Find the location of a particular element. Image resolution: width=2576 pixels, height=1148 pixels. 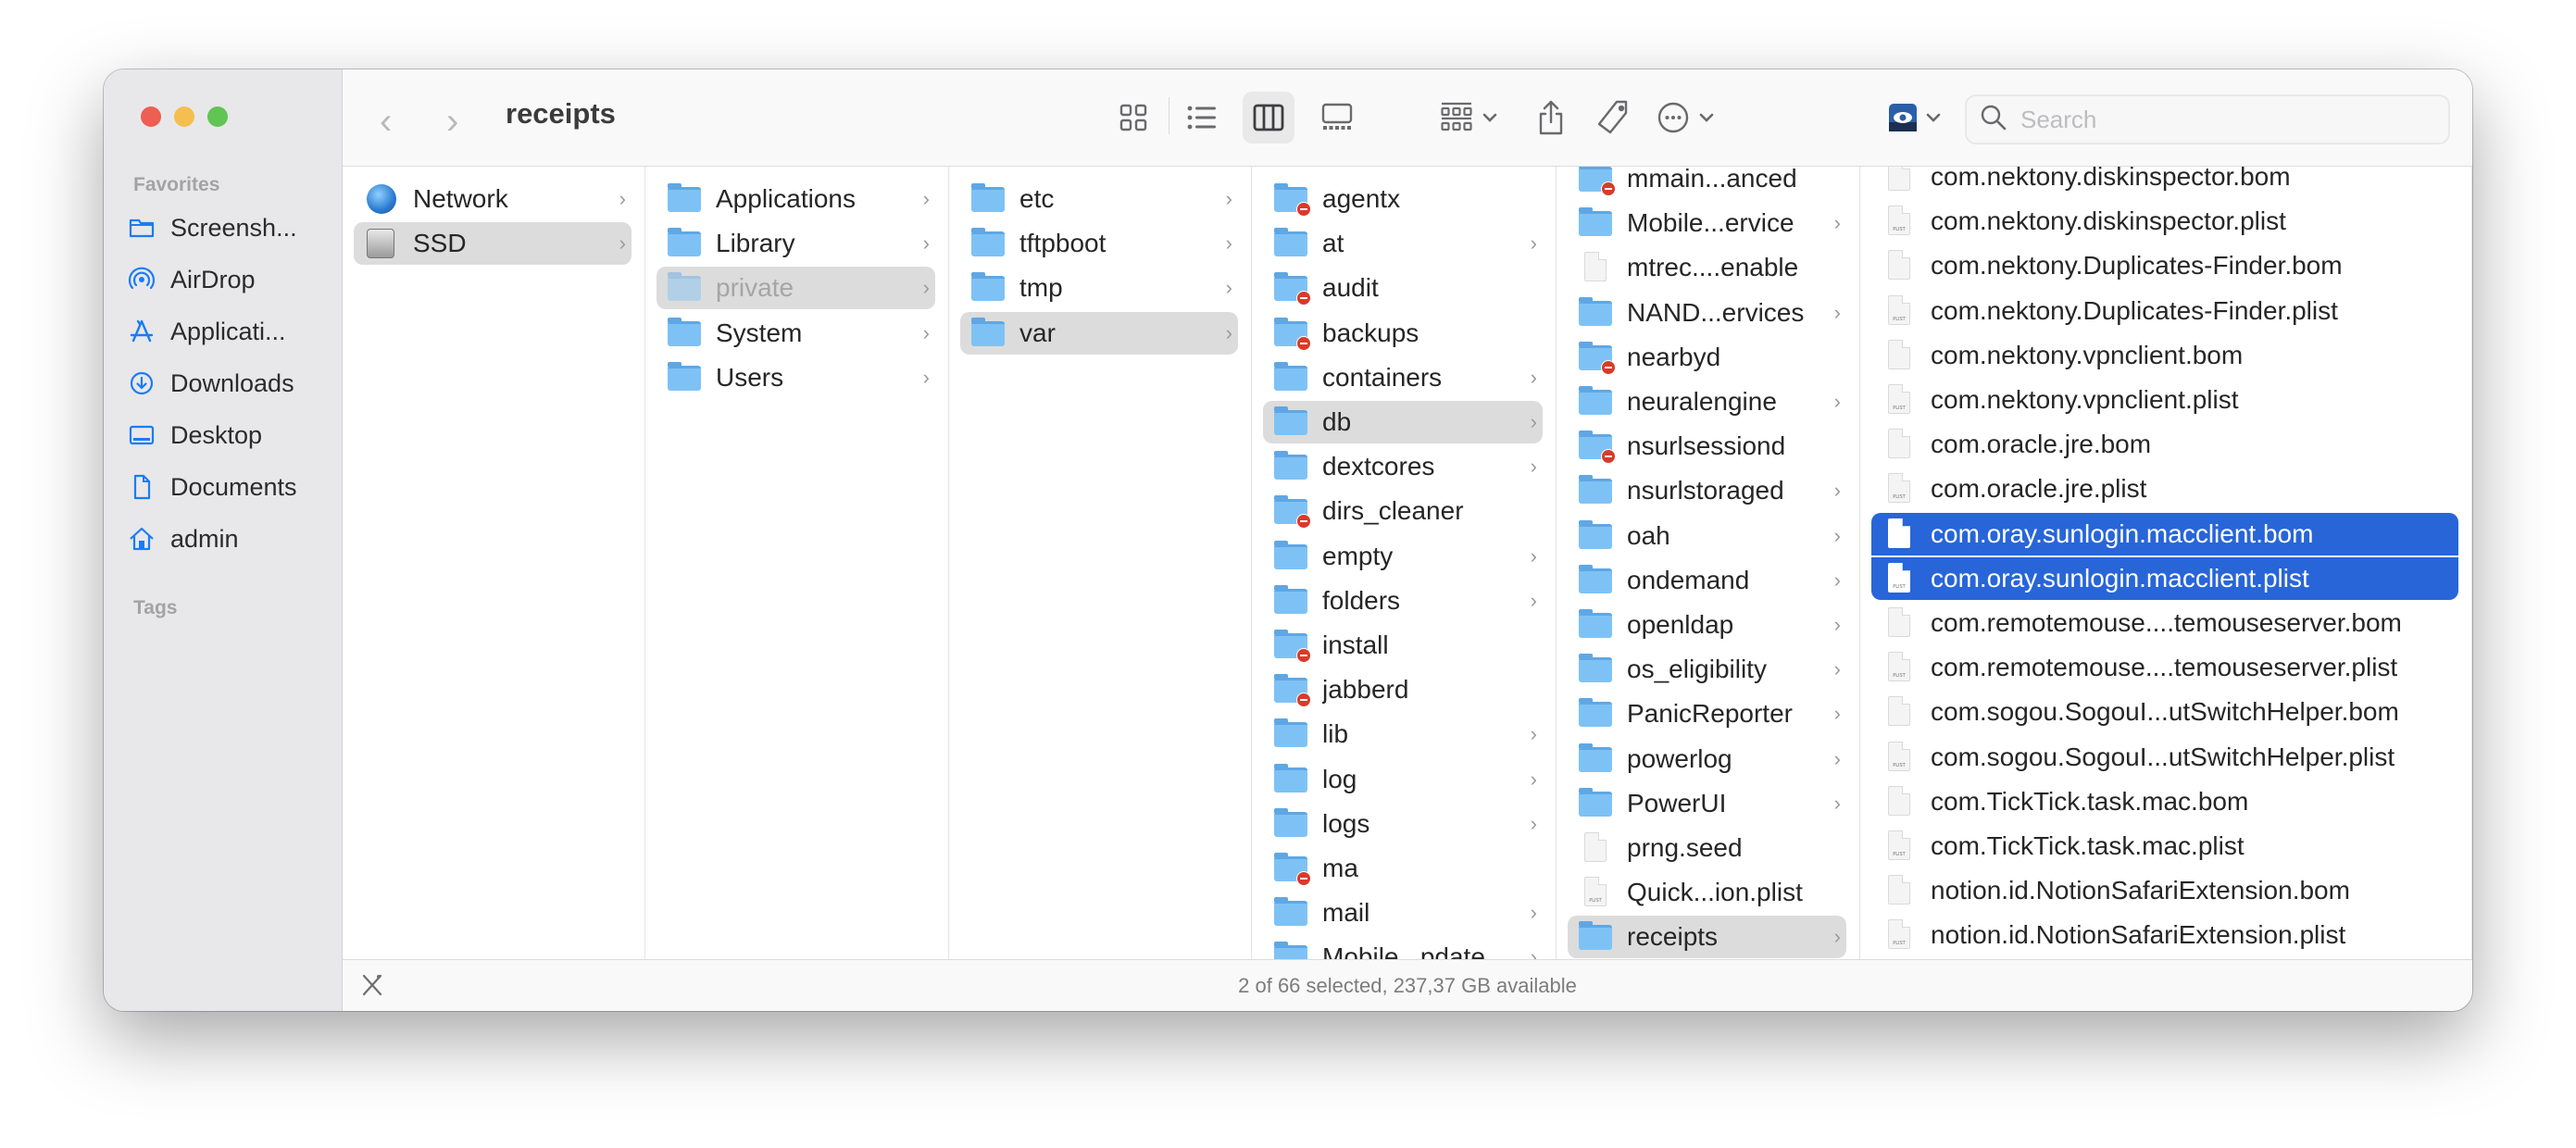

preview-button is located at coordinates (1915, 118).